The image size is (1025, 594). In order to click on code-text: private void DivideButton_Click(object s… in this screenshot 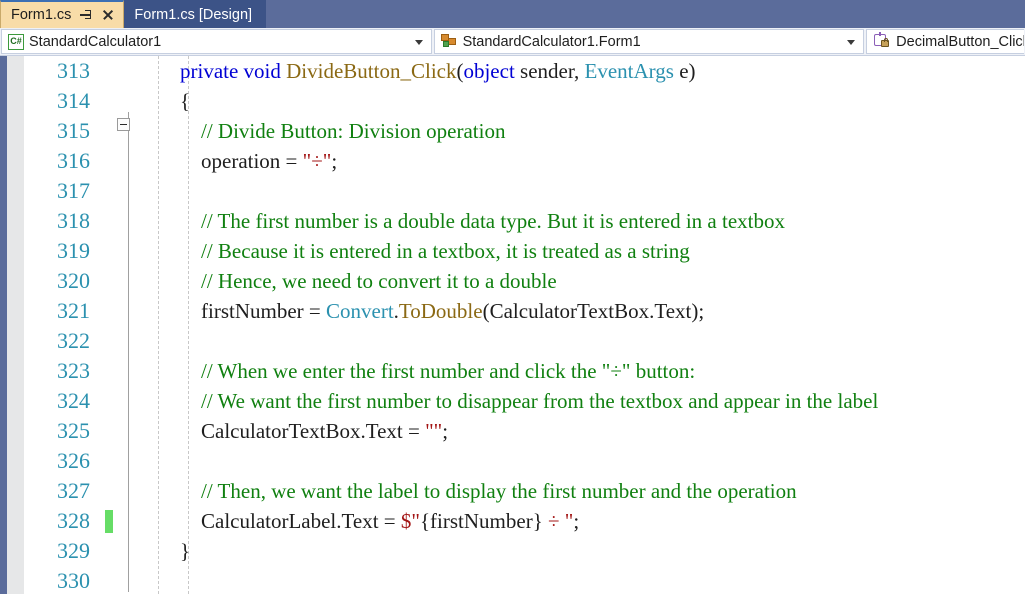, I will do `click(438, 71)`.